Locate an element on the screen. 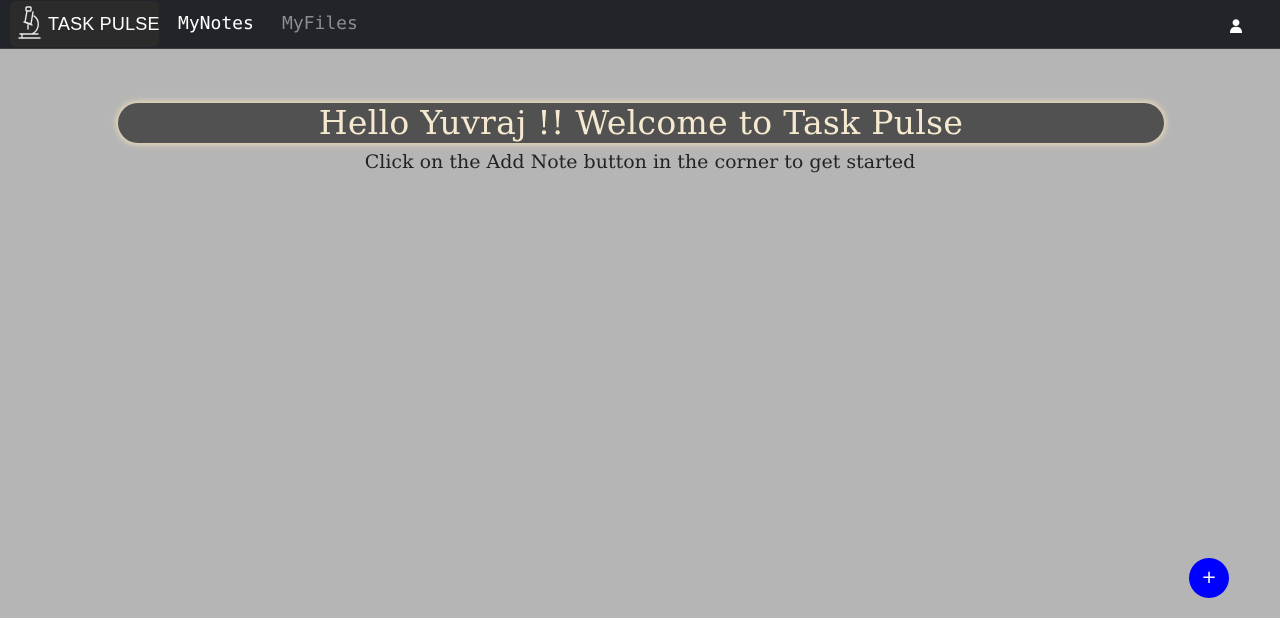  brand-logo-link: TASK PULSE is located at coordinates (85, 24).